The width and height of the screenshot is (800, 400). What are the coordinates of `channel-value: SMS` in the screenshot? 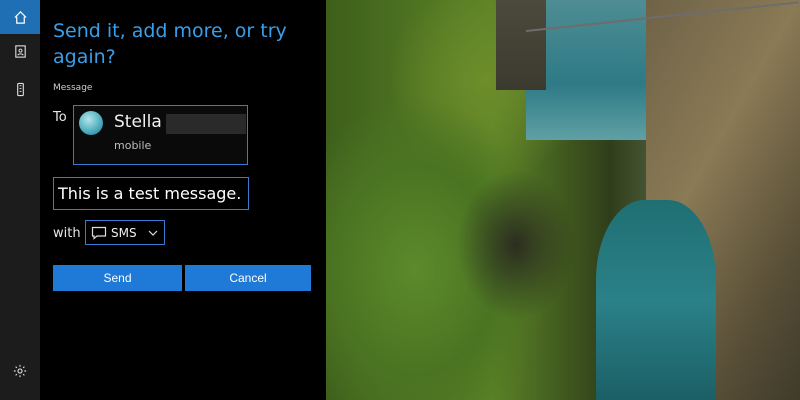 It's located at (124, 232).